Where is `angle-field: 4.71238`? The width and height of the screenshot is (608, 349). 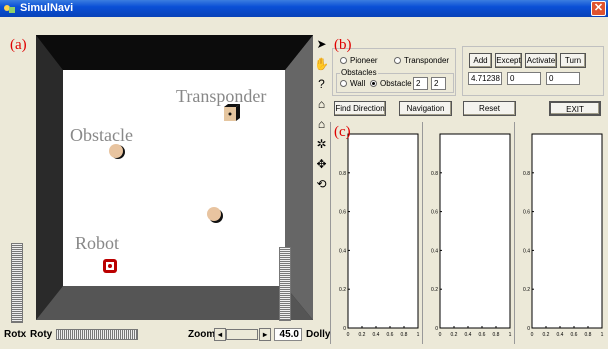 angle-field: 4.71238 is located at coordinates (485, 78).